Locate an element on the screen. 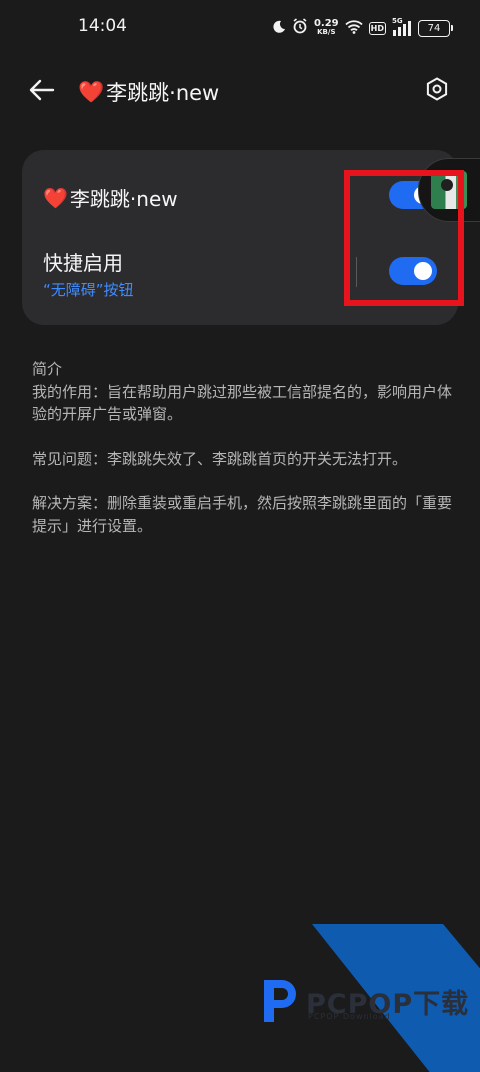 Image resolution: width=480 pixels, height=1072 pixels. battery-level: 74 is located at coordinates (434, 28).